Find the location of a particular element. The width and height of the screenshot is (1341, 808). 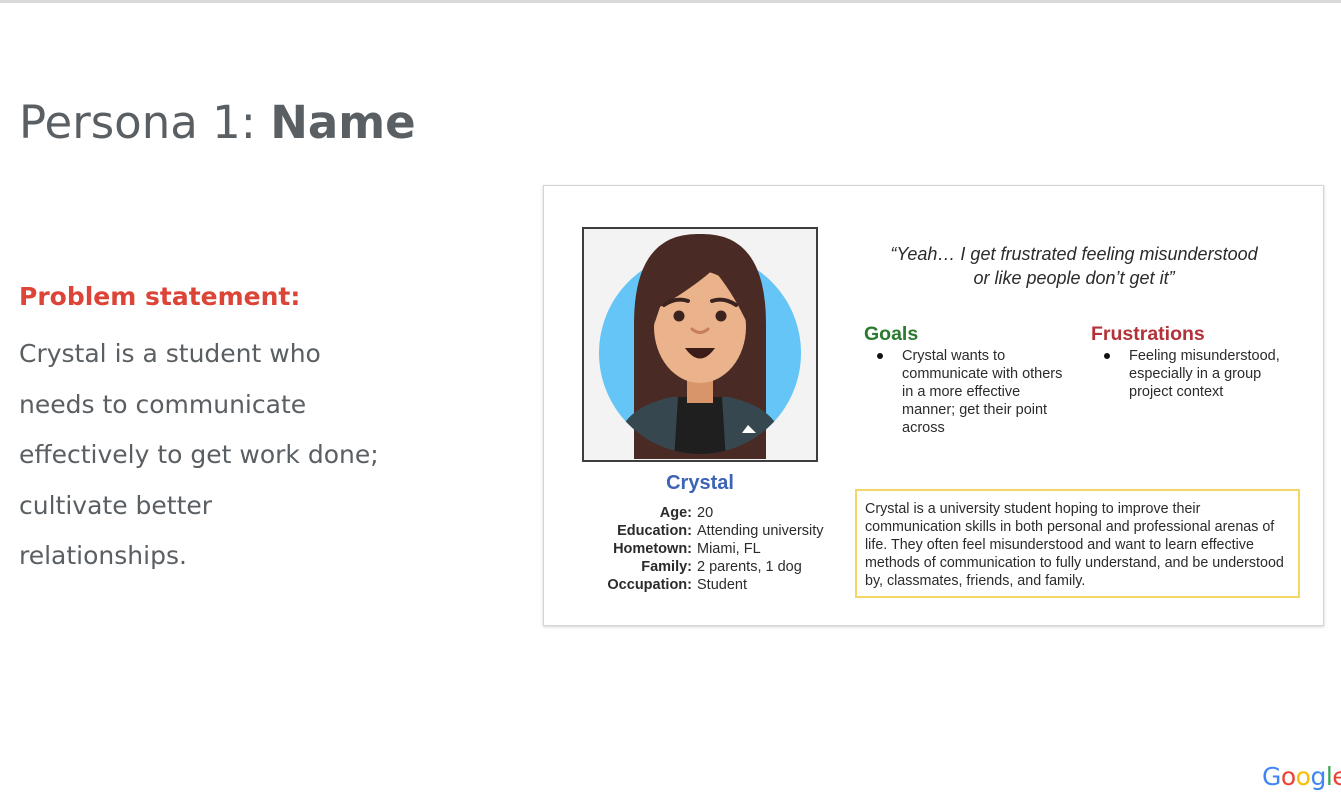

detail-value: Miami, FL is located at coordinates (729, 549).